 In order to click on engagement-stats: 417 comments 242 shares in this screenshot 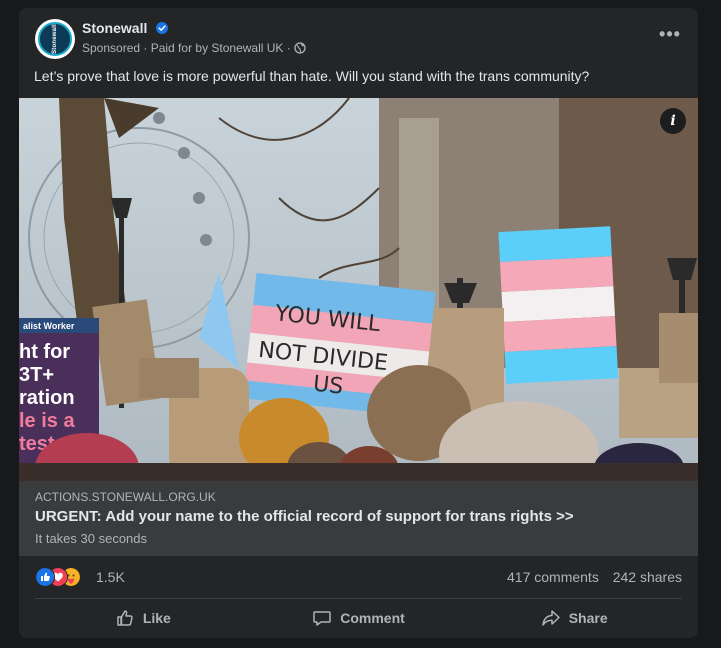, I will do `click(594, 577)`.